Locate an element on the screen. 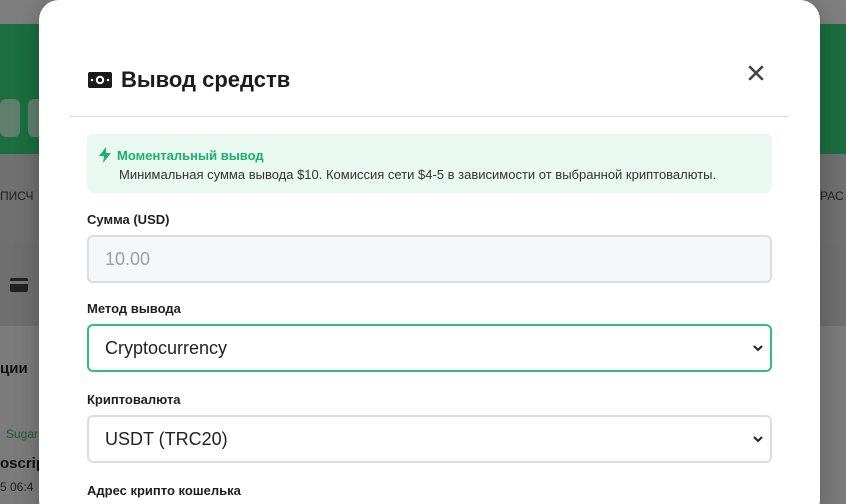 The height and width of the screenshot is (504, 846). bg-list-time: 5 06:4 is located at coordinates (17, 487).